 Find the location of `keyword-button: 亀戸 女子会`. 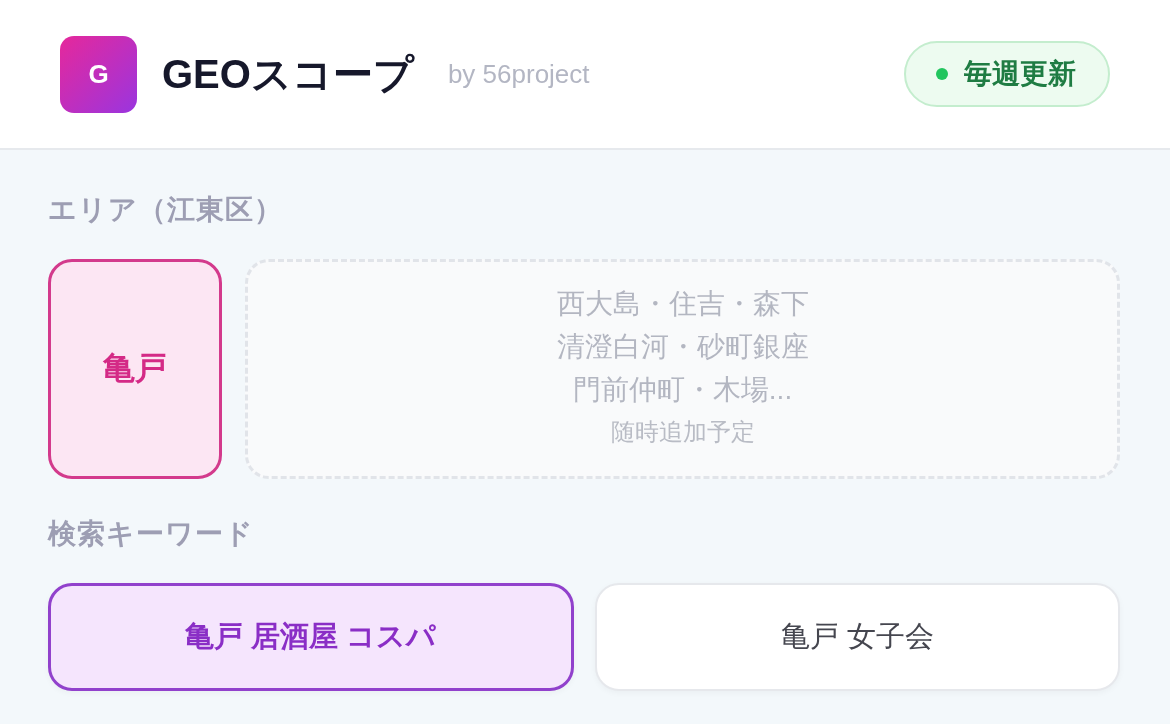

keyword-button: 亀戸 女子会 is located at coordinates (857, 637).